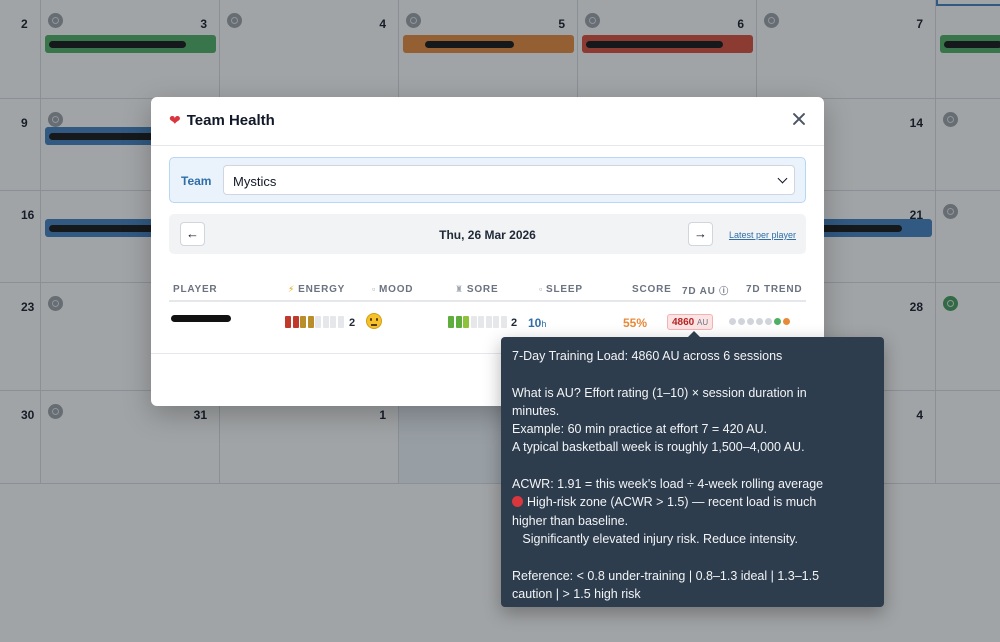 The image size is (1000, 642). Describe the element at coordinates (799, 119) in the screenshot. I see `close-button` at that location.